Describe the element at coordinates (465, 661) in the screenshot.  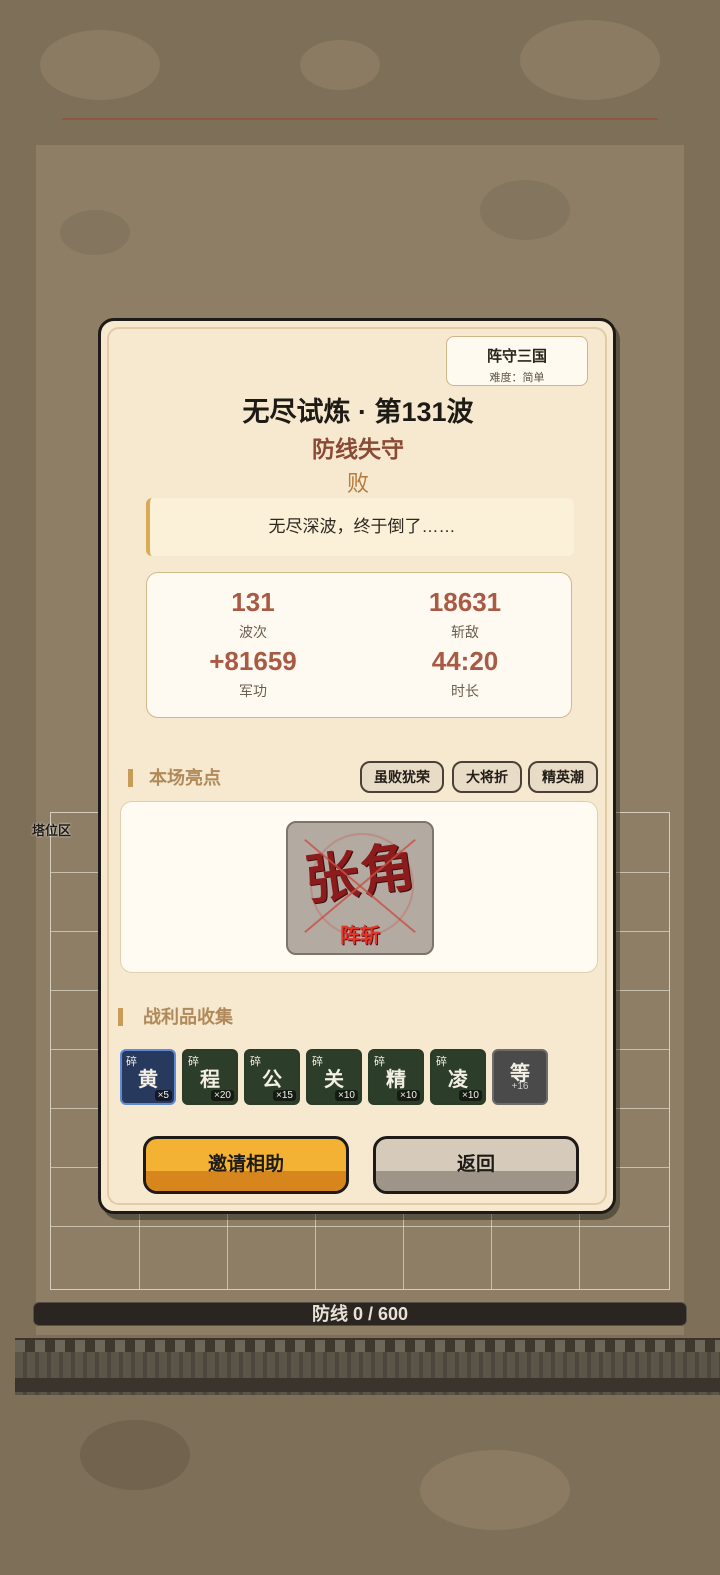
I see `stat-value: 44:20` at that location.